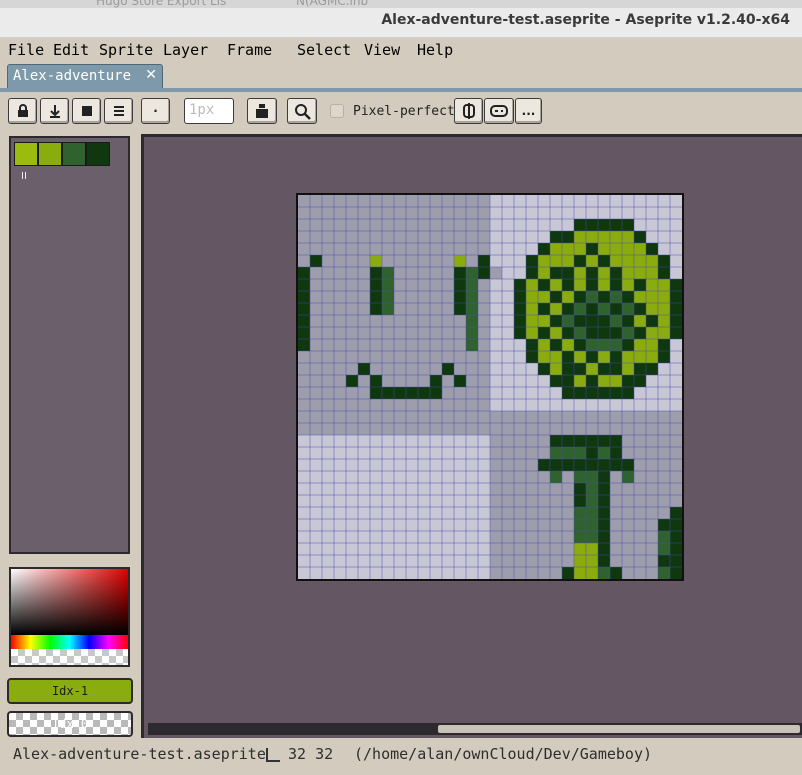  I want to click on symmetry-button, so click(468, 111).